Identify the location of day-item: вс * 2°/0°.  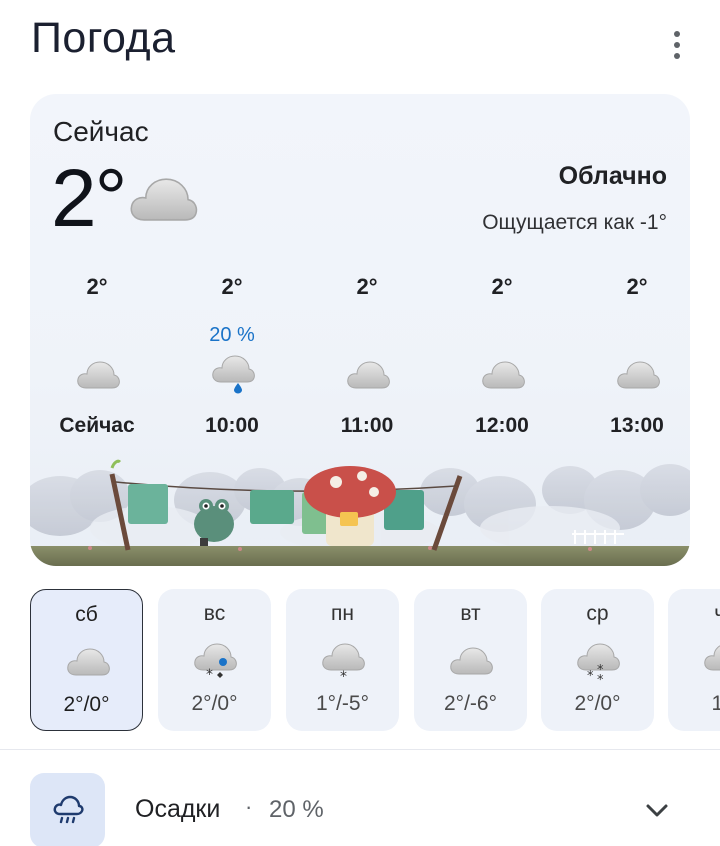
(214, 660).